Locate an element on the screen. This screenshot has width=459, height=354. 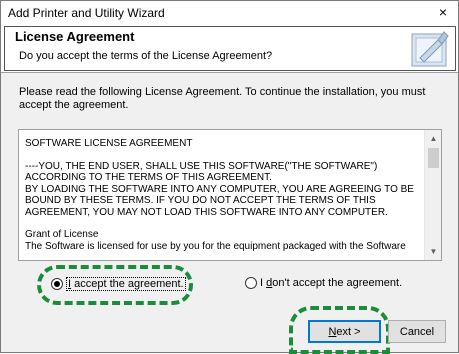
license-document-icon is located at coordinates (430, 49).